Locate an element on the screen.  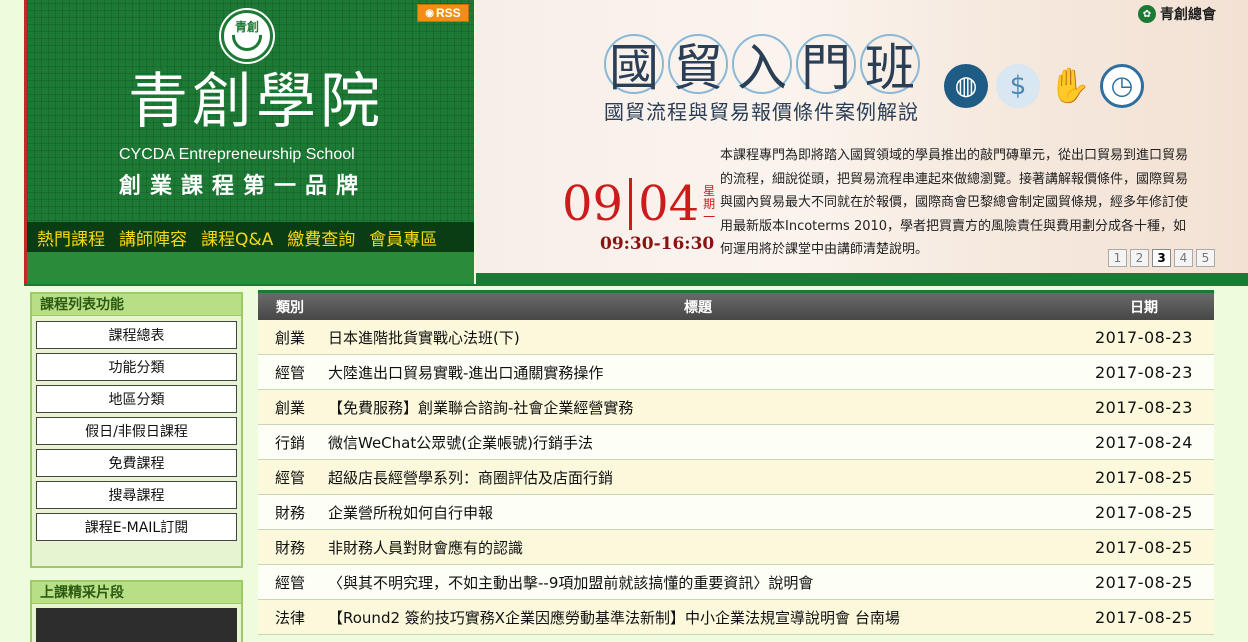
globe-icon: ◍ is located at coordinates (966, 86).